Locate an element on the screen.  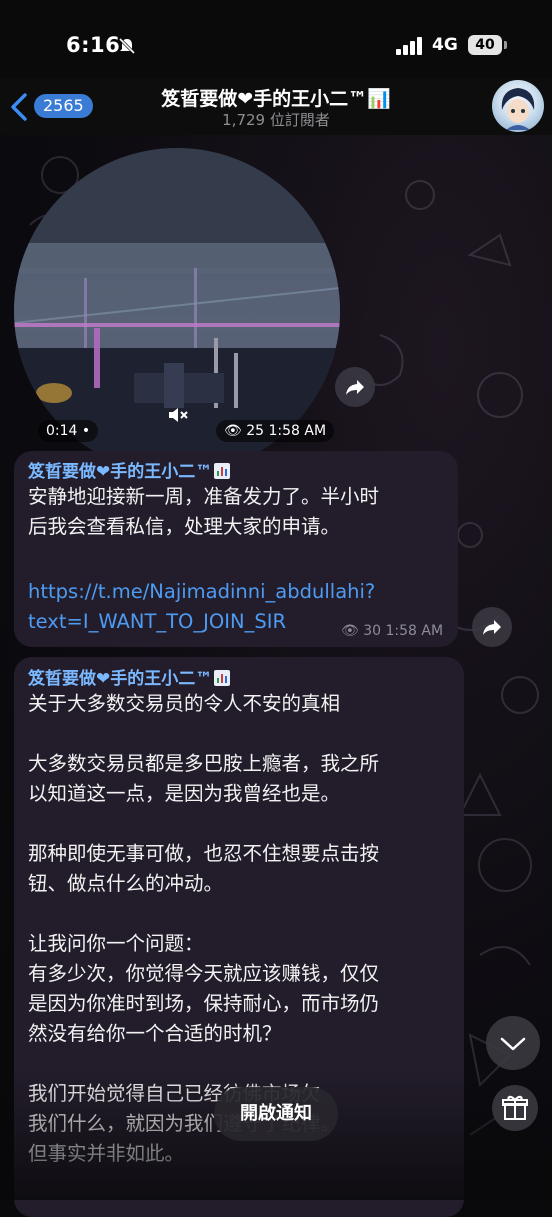
network-type: 4G is located at coordinates (445, 45).